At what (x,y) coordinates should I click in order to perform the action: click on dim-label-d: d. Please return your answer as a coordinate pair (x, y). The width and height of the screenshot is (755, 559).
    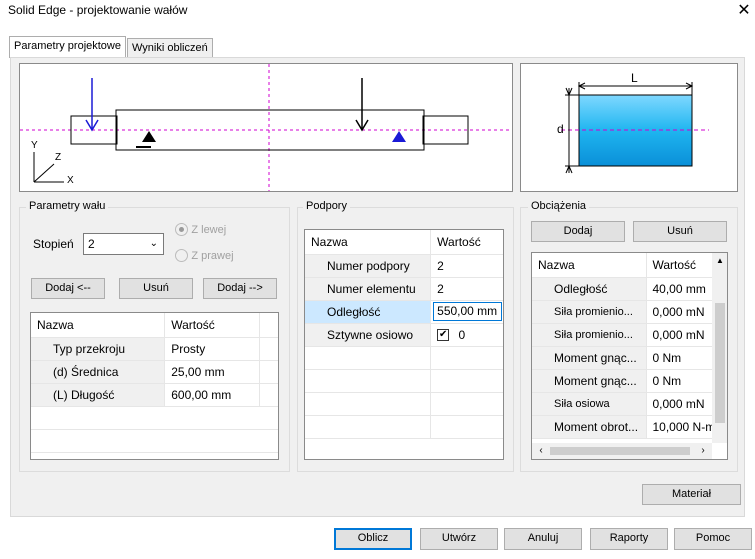
    Looking at the image, I should click on (560, 129).